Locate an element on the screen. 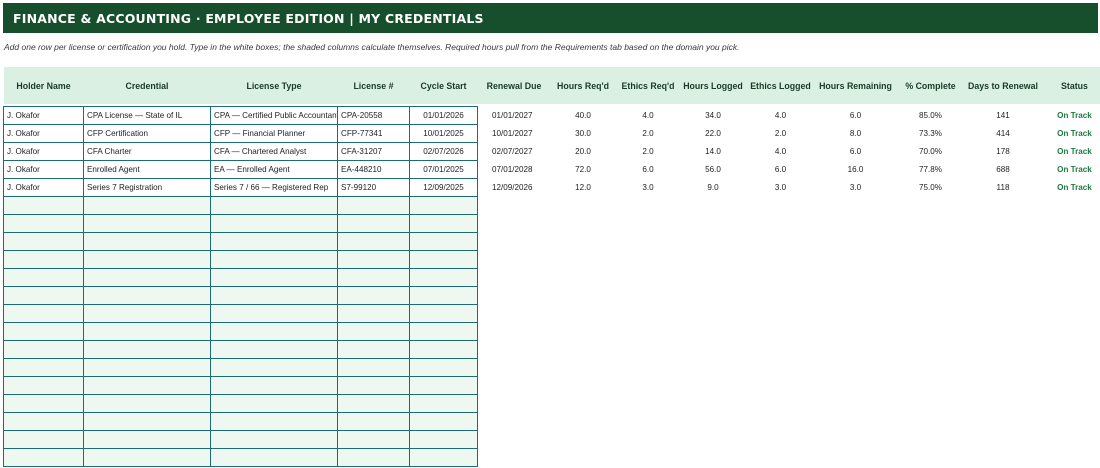 The image size is (1100, 468). credential-cell: CPA License — State of IL is located at coordinates (147, 115).